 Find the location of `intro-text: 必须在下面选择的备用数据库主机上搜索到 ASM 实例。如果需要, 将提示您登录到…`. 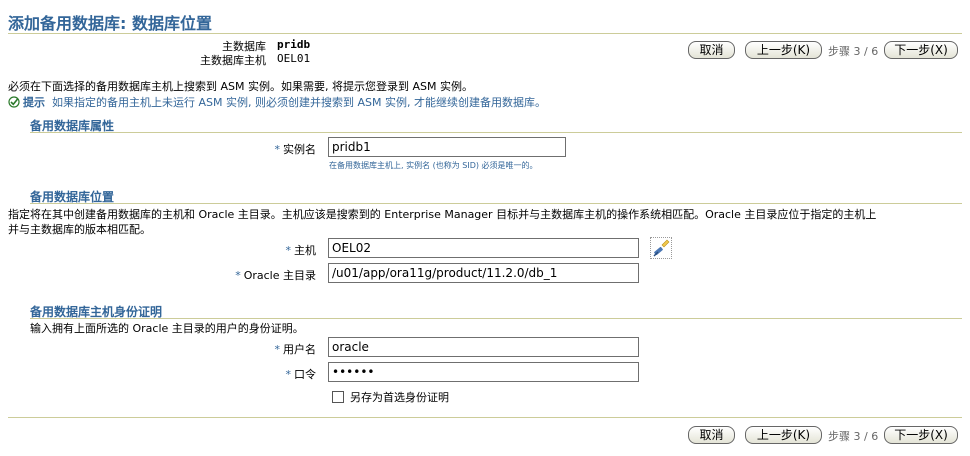

intro-text: 必须在下面选择的备用数据库主机上搜索到 ASM 实例。如果需要, 将提示您登录到… is located at coordinates (240, 86).